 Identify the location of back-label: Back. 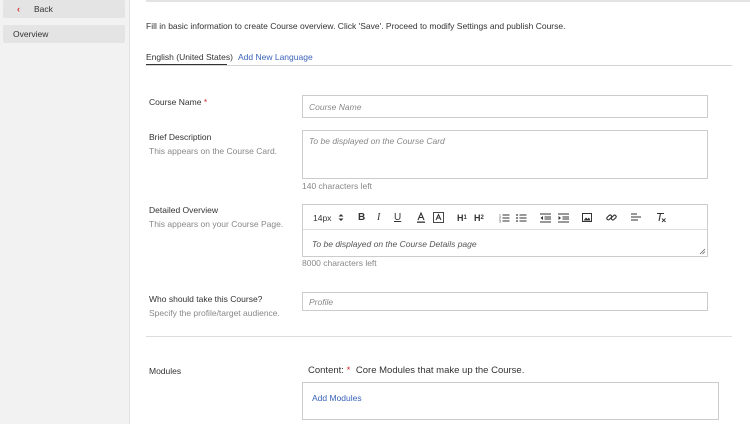
(43, 9).